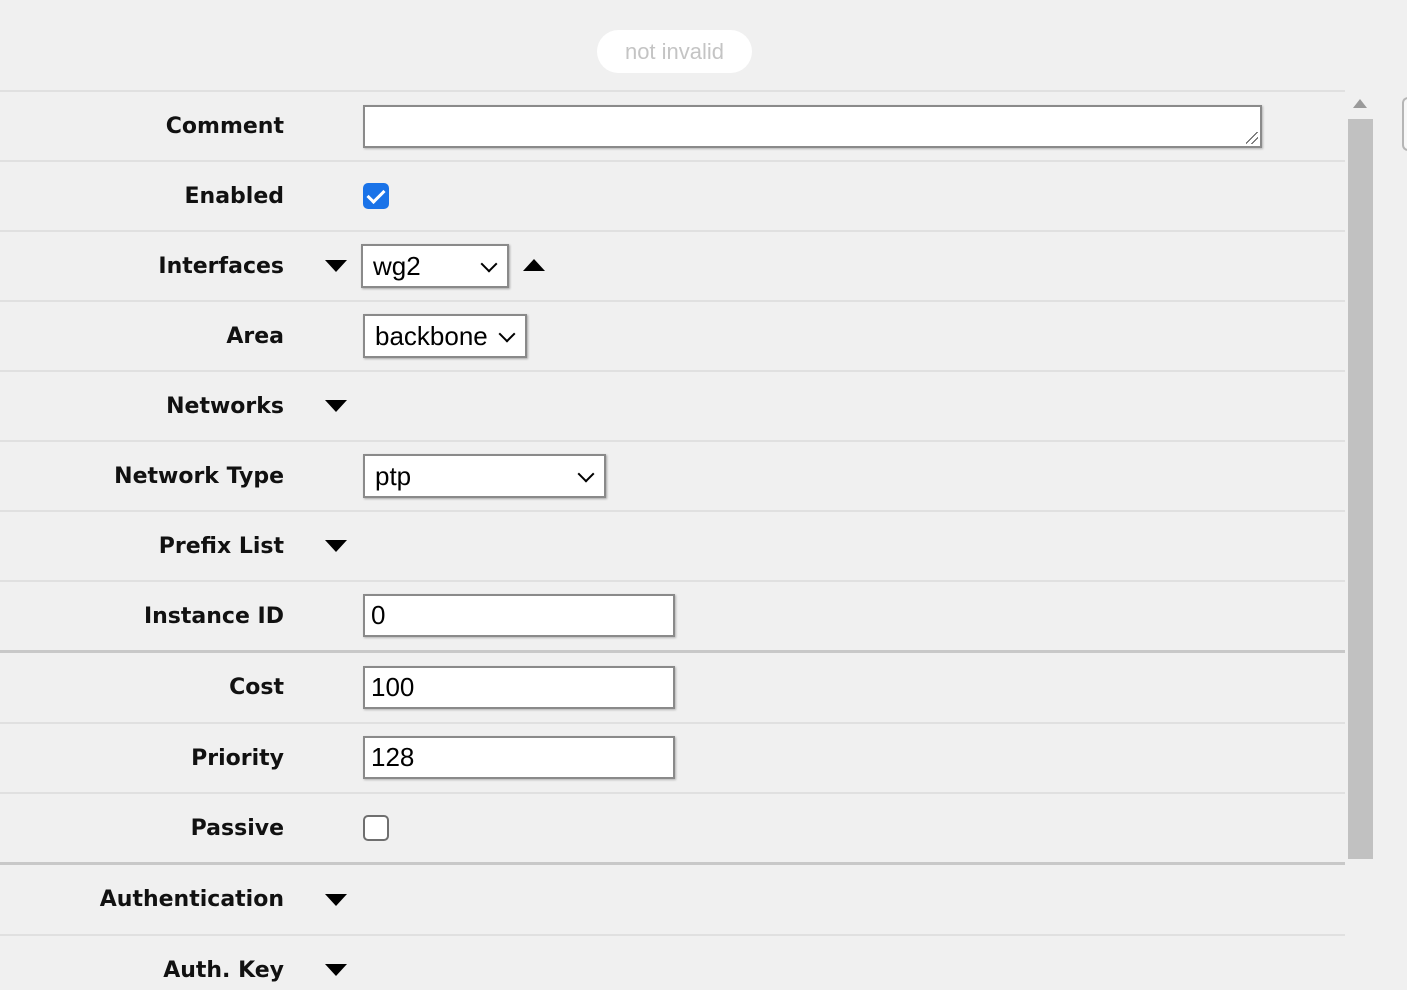 This screenshot has height=990, width=1407. Describe the element at coordinates (1360, 103) in the screenshot. I see `scroll-up-icon` at that location.